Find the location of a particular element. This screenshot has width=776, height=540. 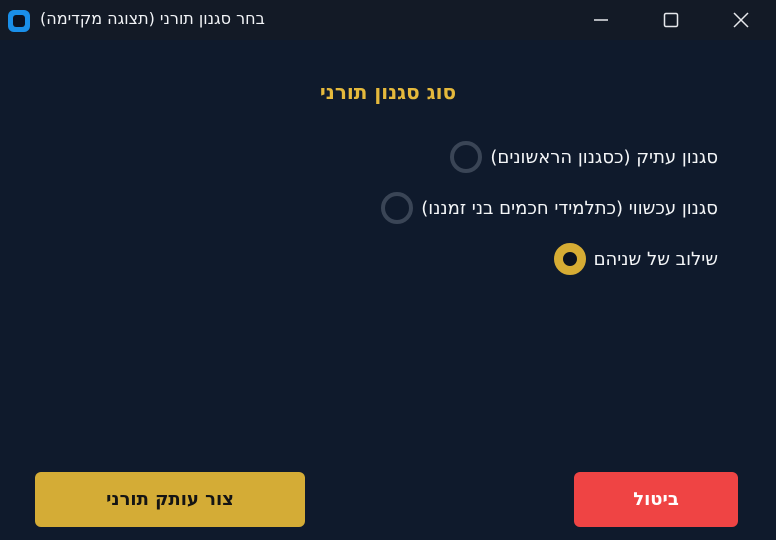

radio-checked-icon is located at coordinates (569, 259).